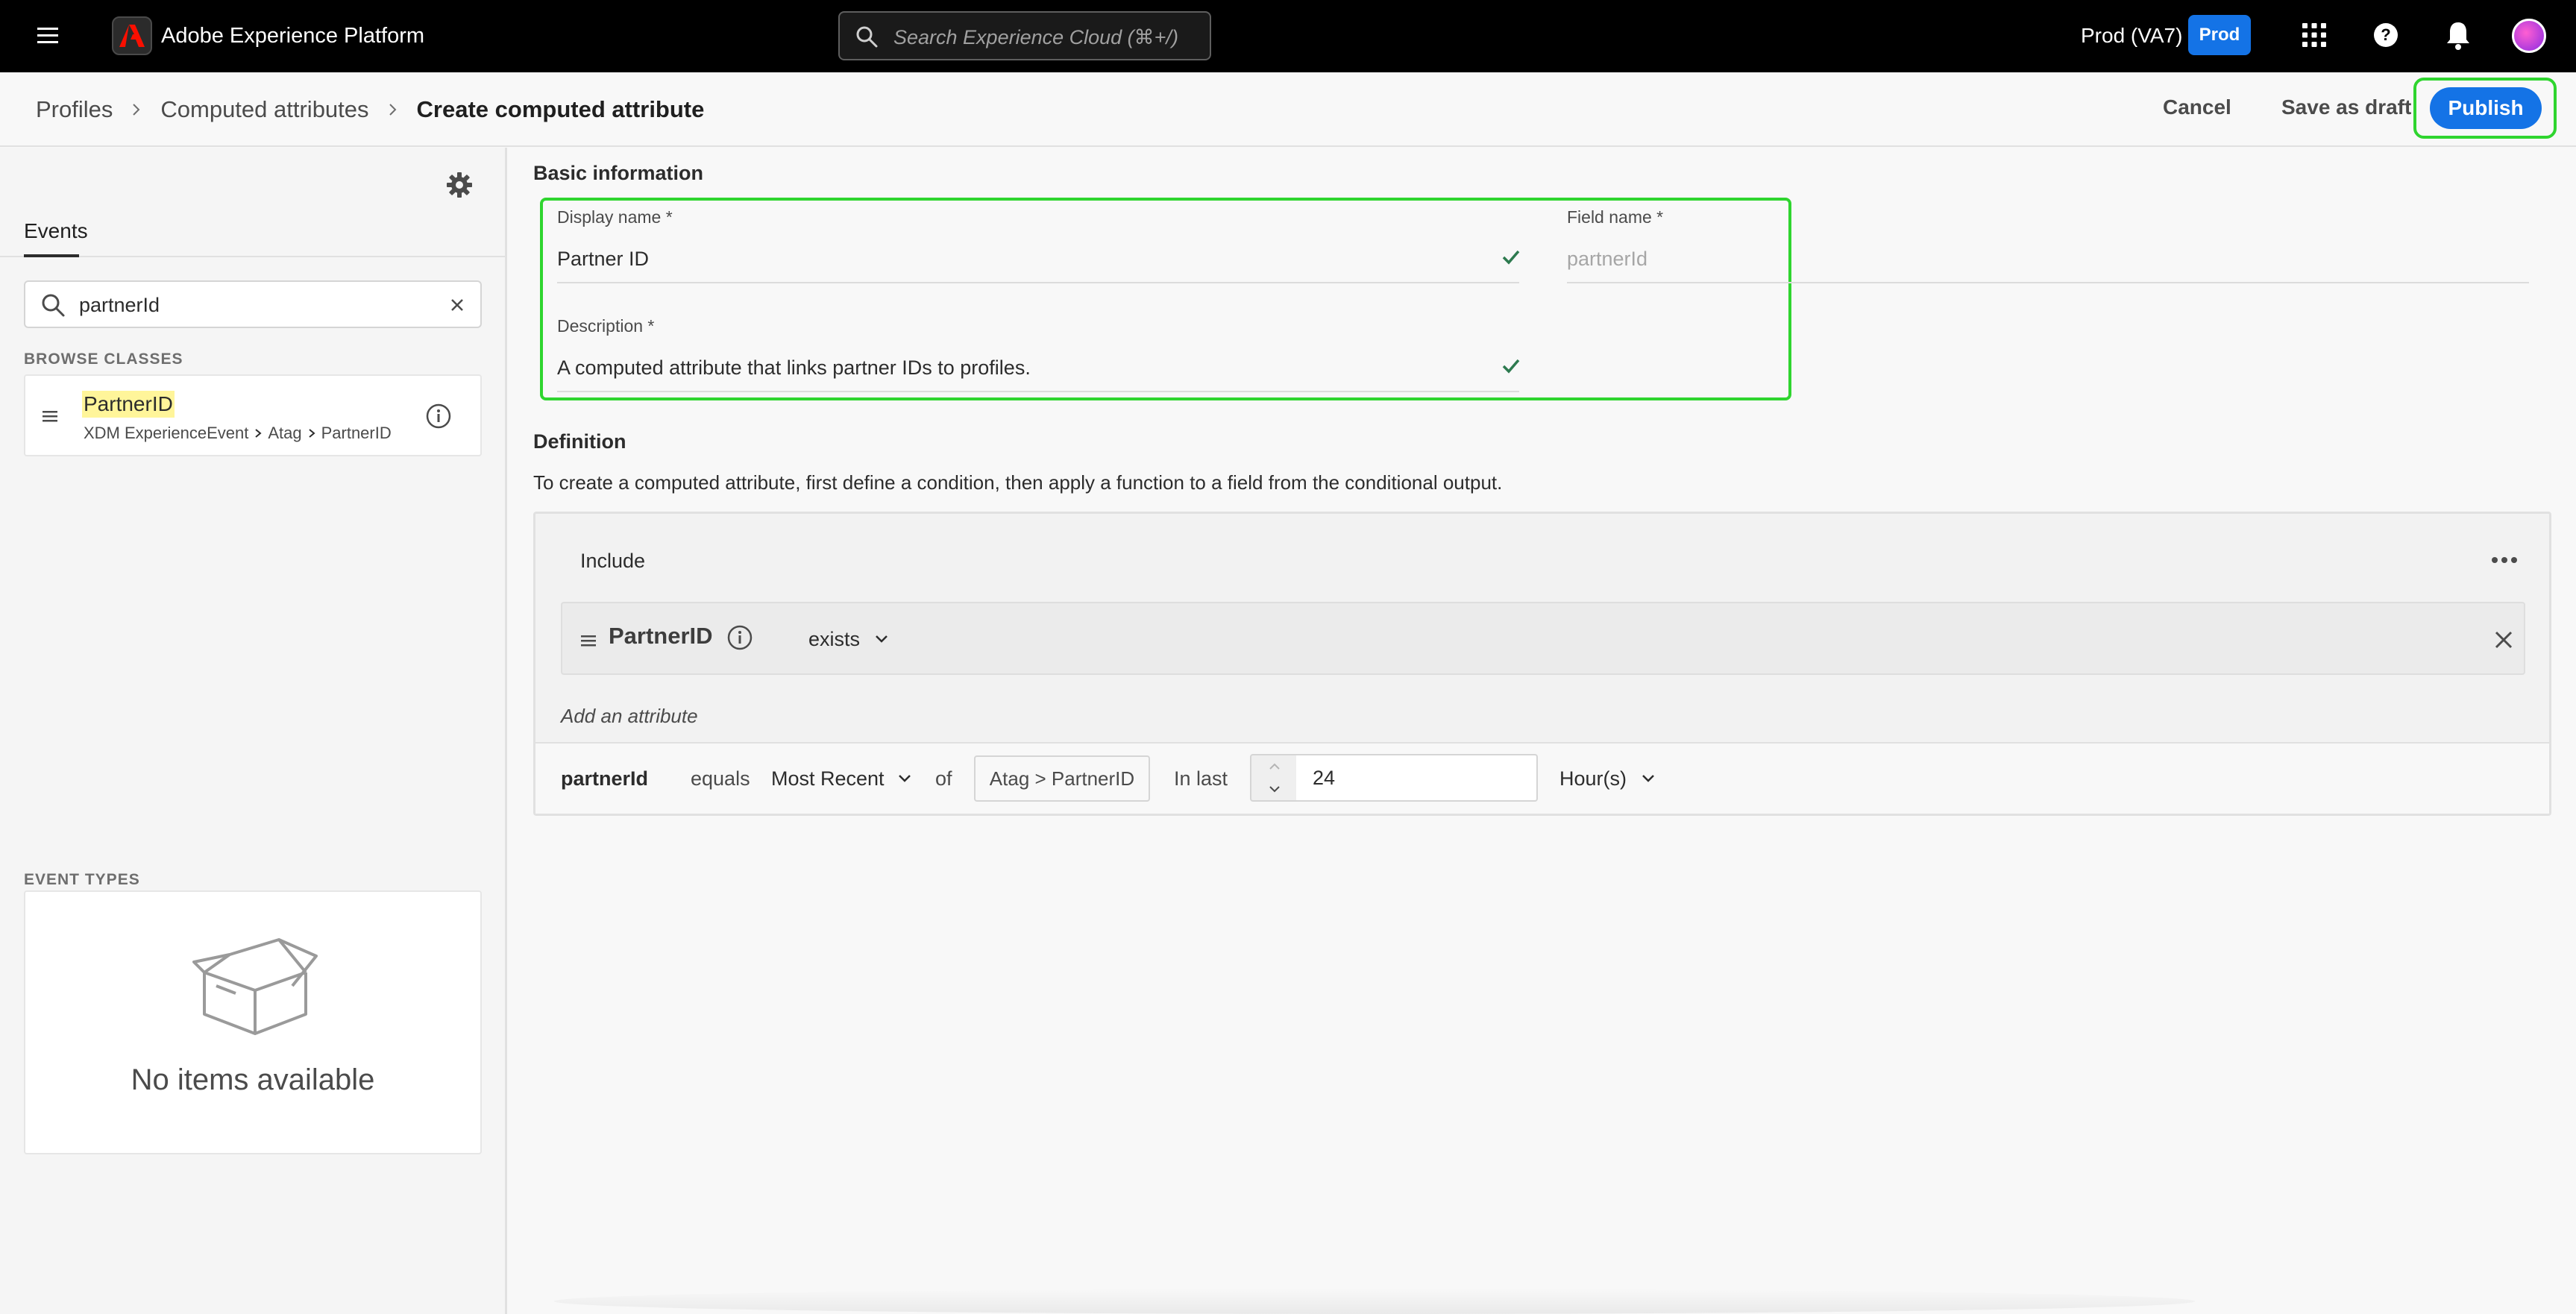 This screenshot has height=1314, width=2576. What do you see at coordinates (357, 433) in the screenshot?
I see `class-path-segment: PartnerID` at bounding box center [357, 433].